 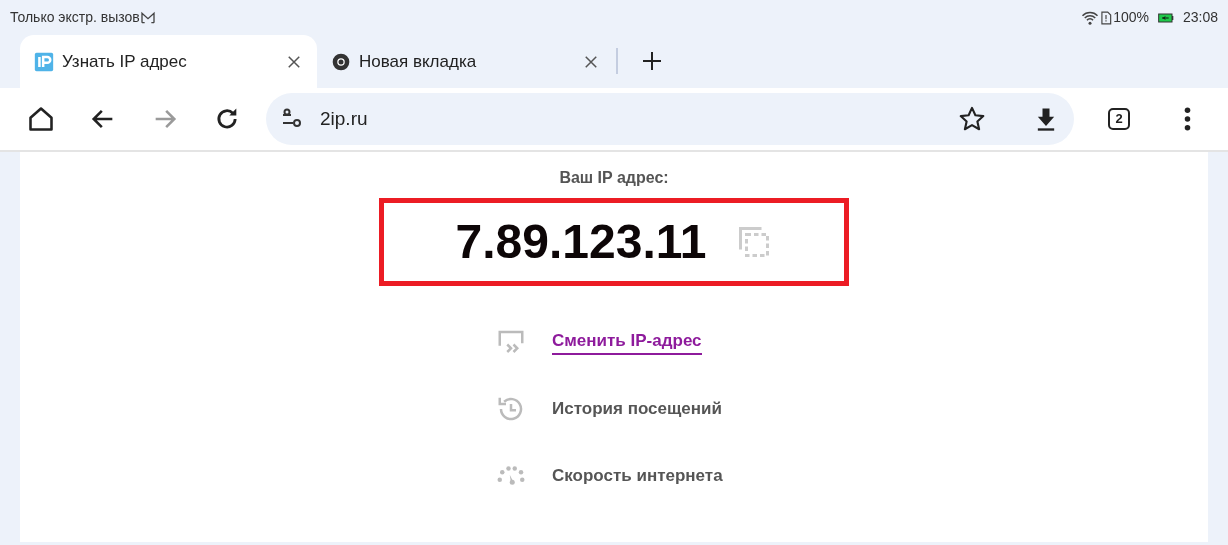 I want to click on url-text: 2ip.ru, so click(x=344, y=118).